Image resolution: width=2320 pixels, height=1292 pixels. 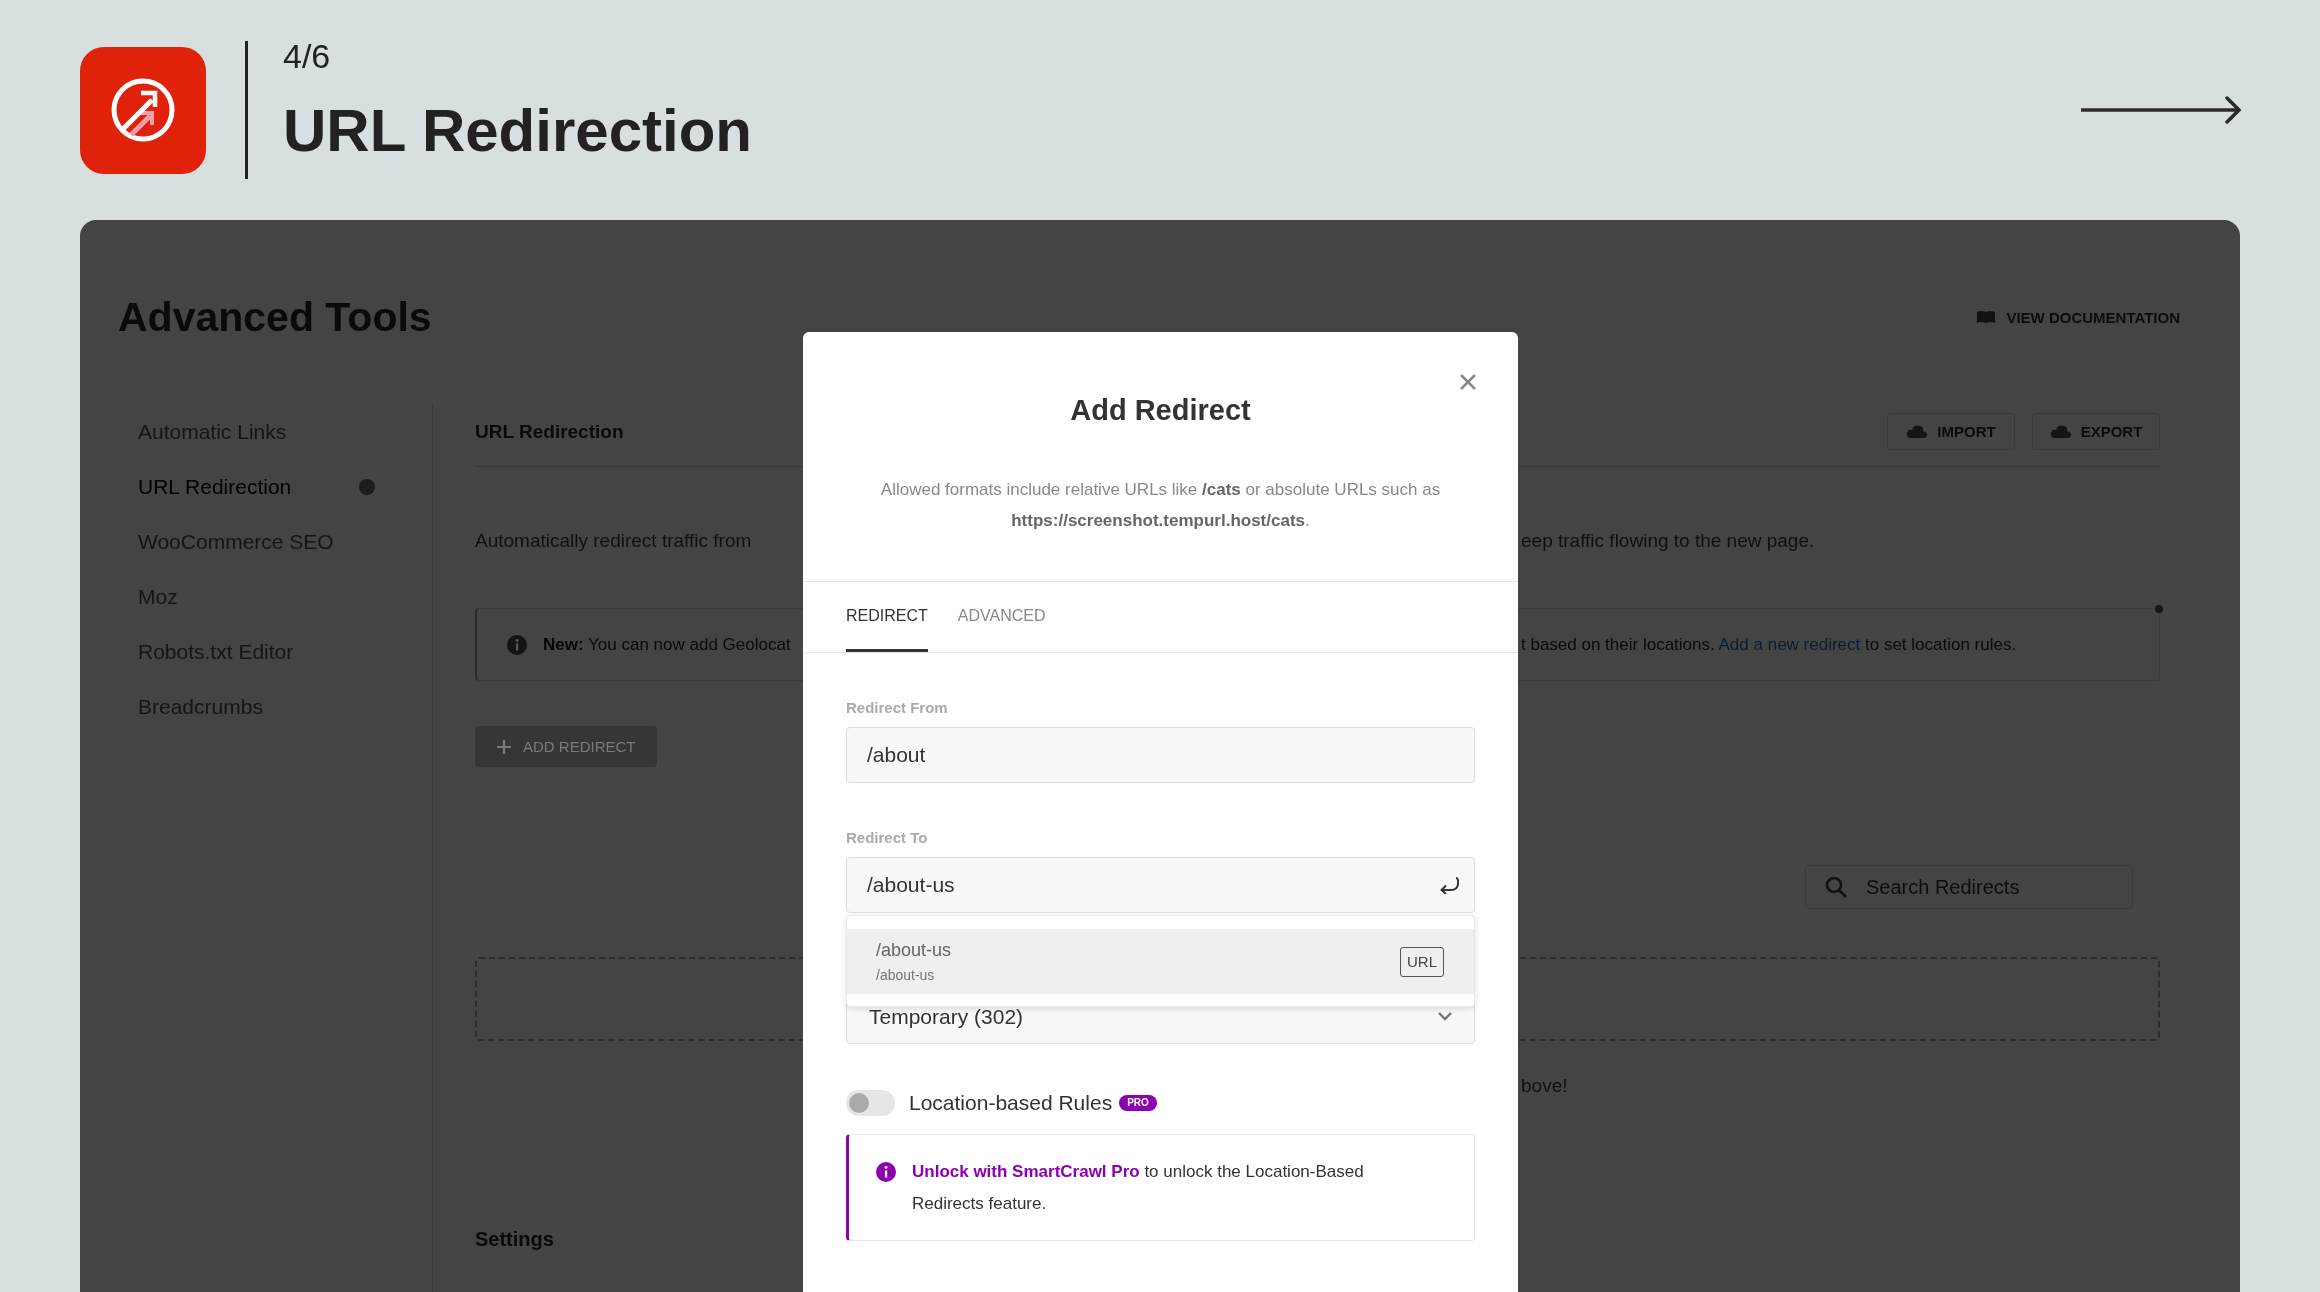 I want to click on suggestion-title: /about-us, so click(x=914, y=950).